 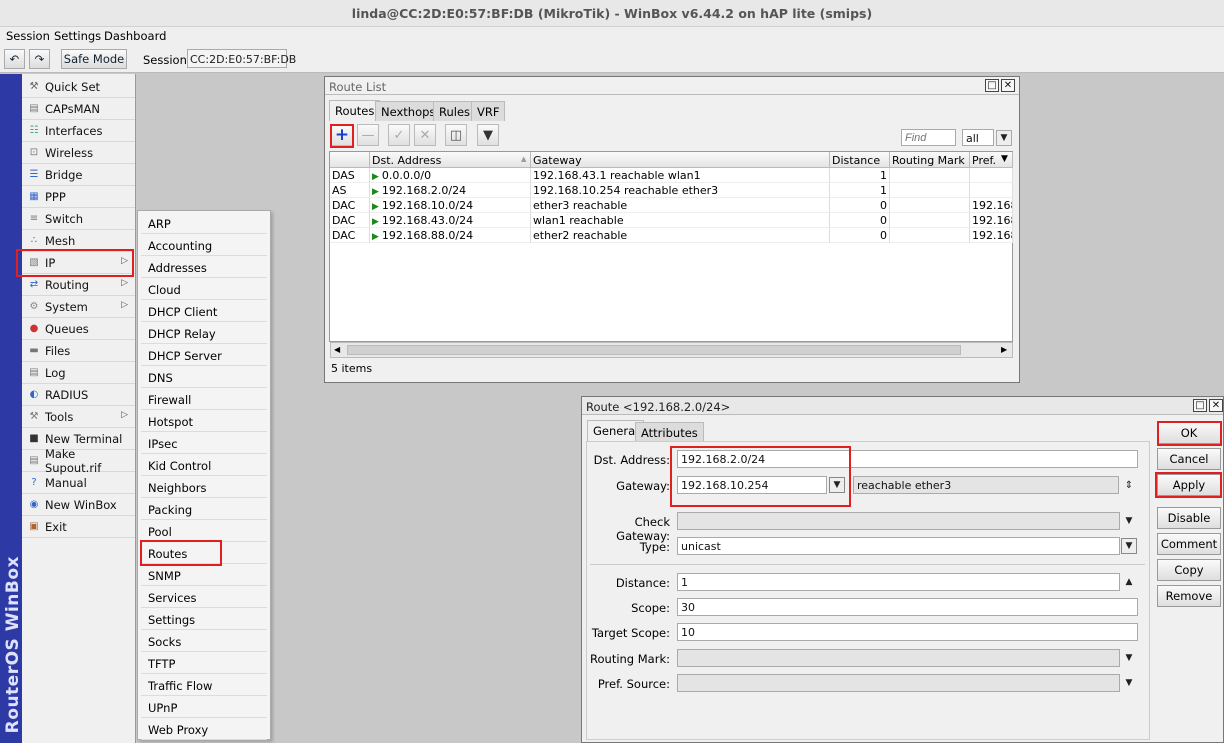 What do you see at coordinates (78, 219) in the screenshot?
I see `sidebar-item-switch: ≡ Switch` at bounding box center [78, 219].